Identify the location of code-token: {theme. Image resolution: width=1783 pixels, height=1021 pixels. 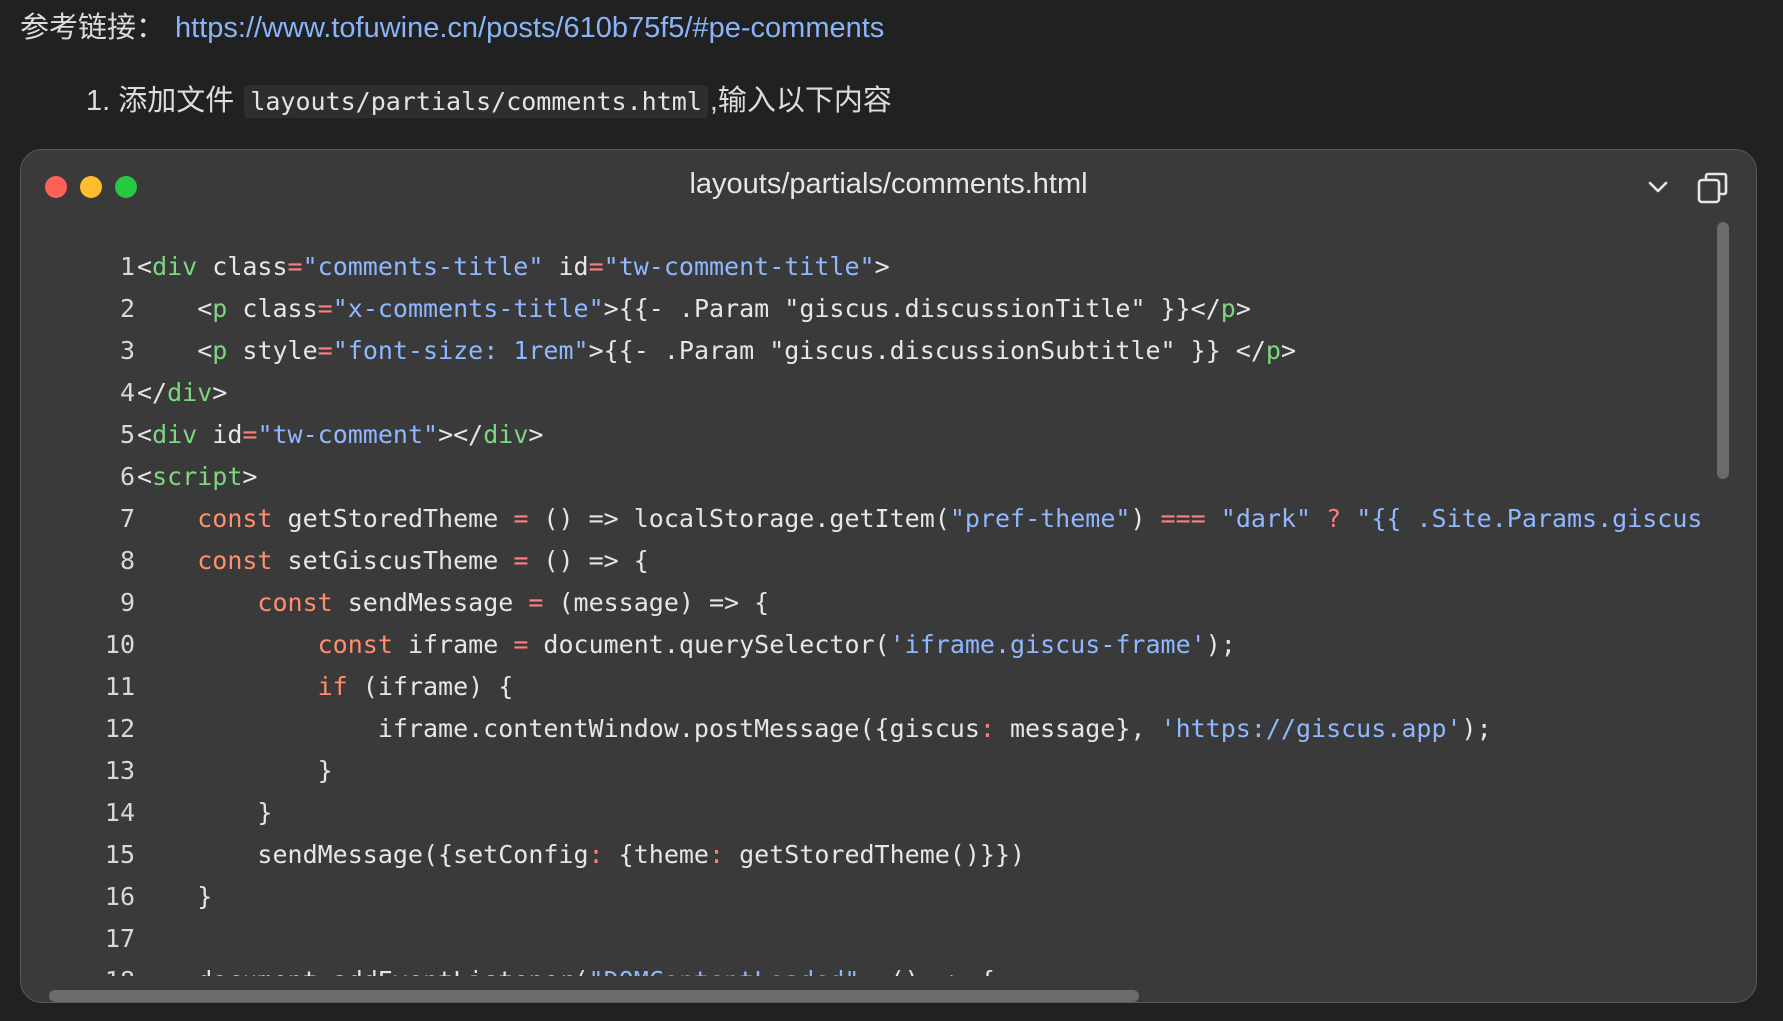
(656, 854).